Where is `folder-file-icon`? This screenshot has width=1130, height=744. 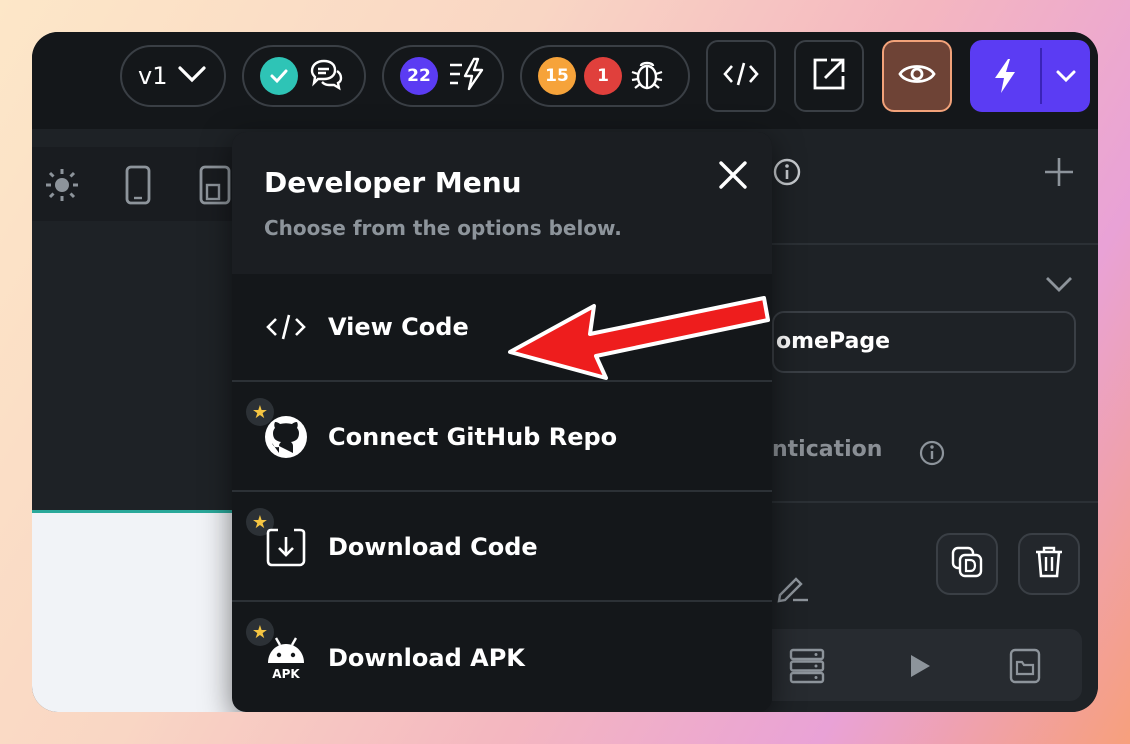
folder-file-icon is located at coordinates (1025, 668).